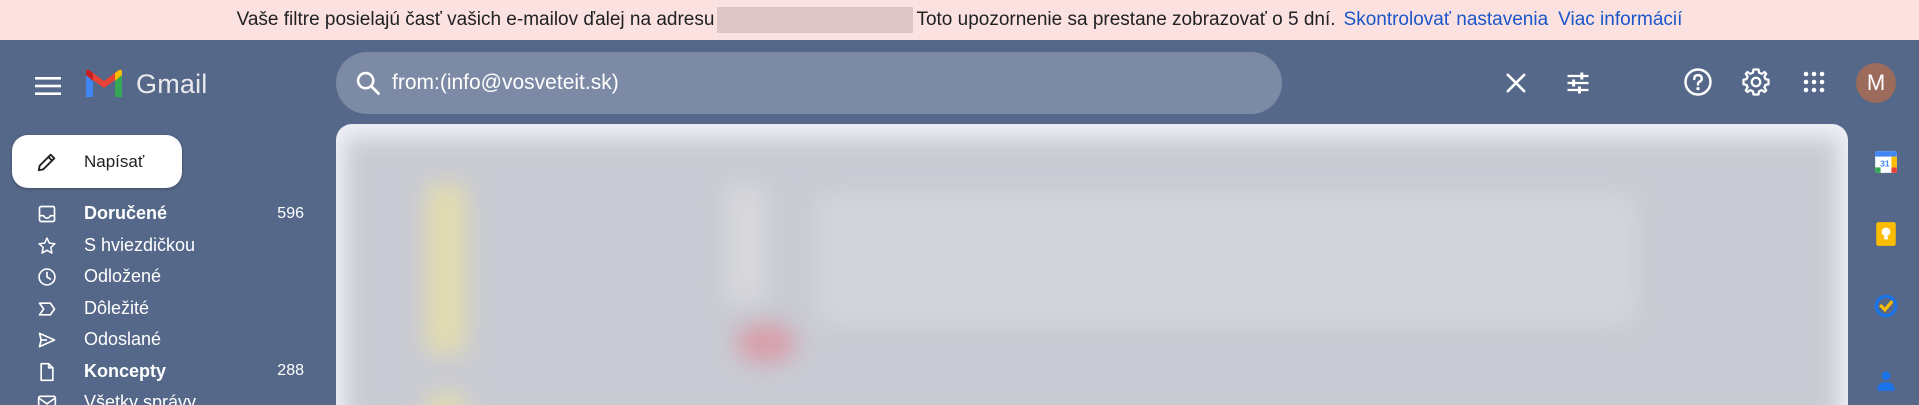  I want to click on tasks-icon, so click(1886, 306).